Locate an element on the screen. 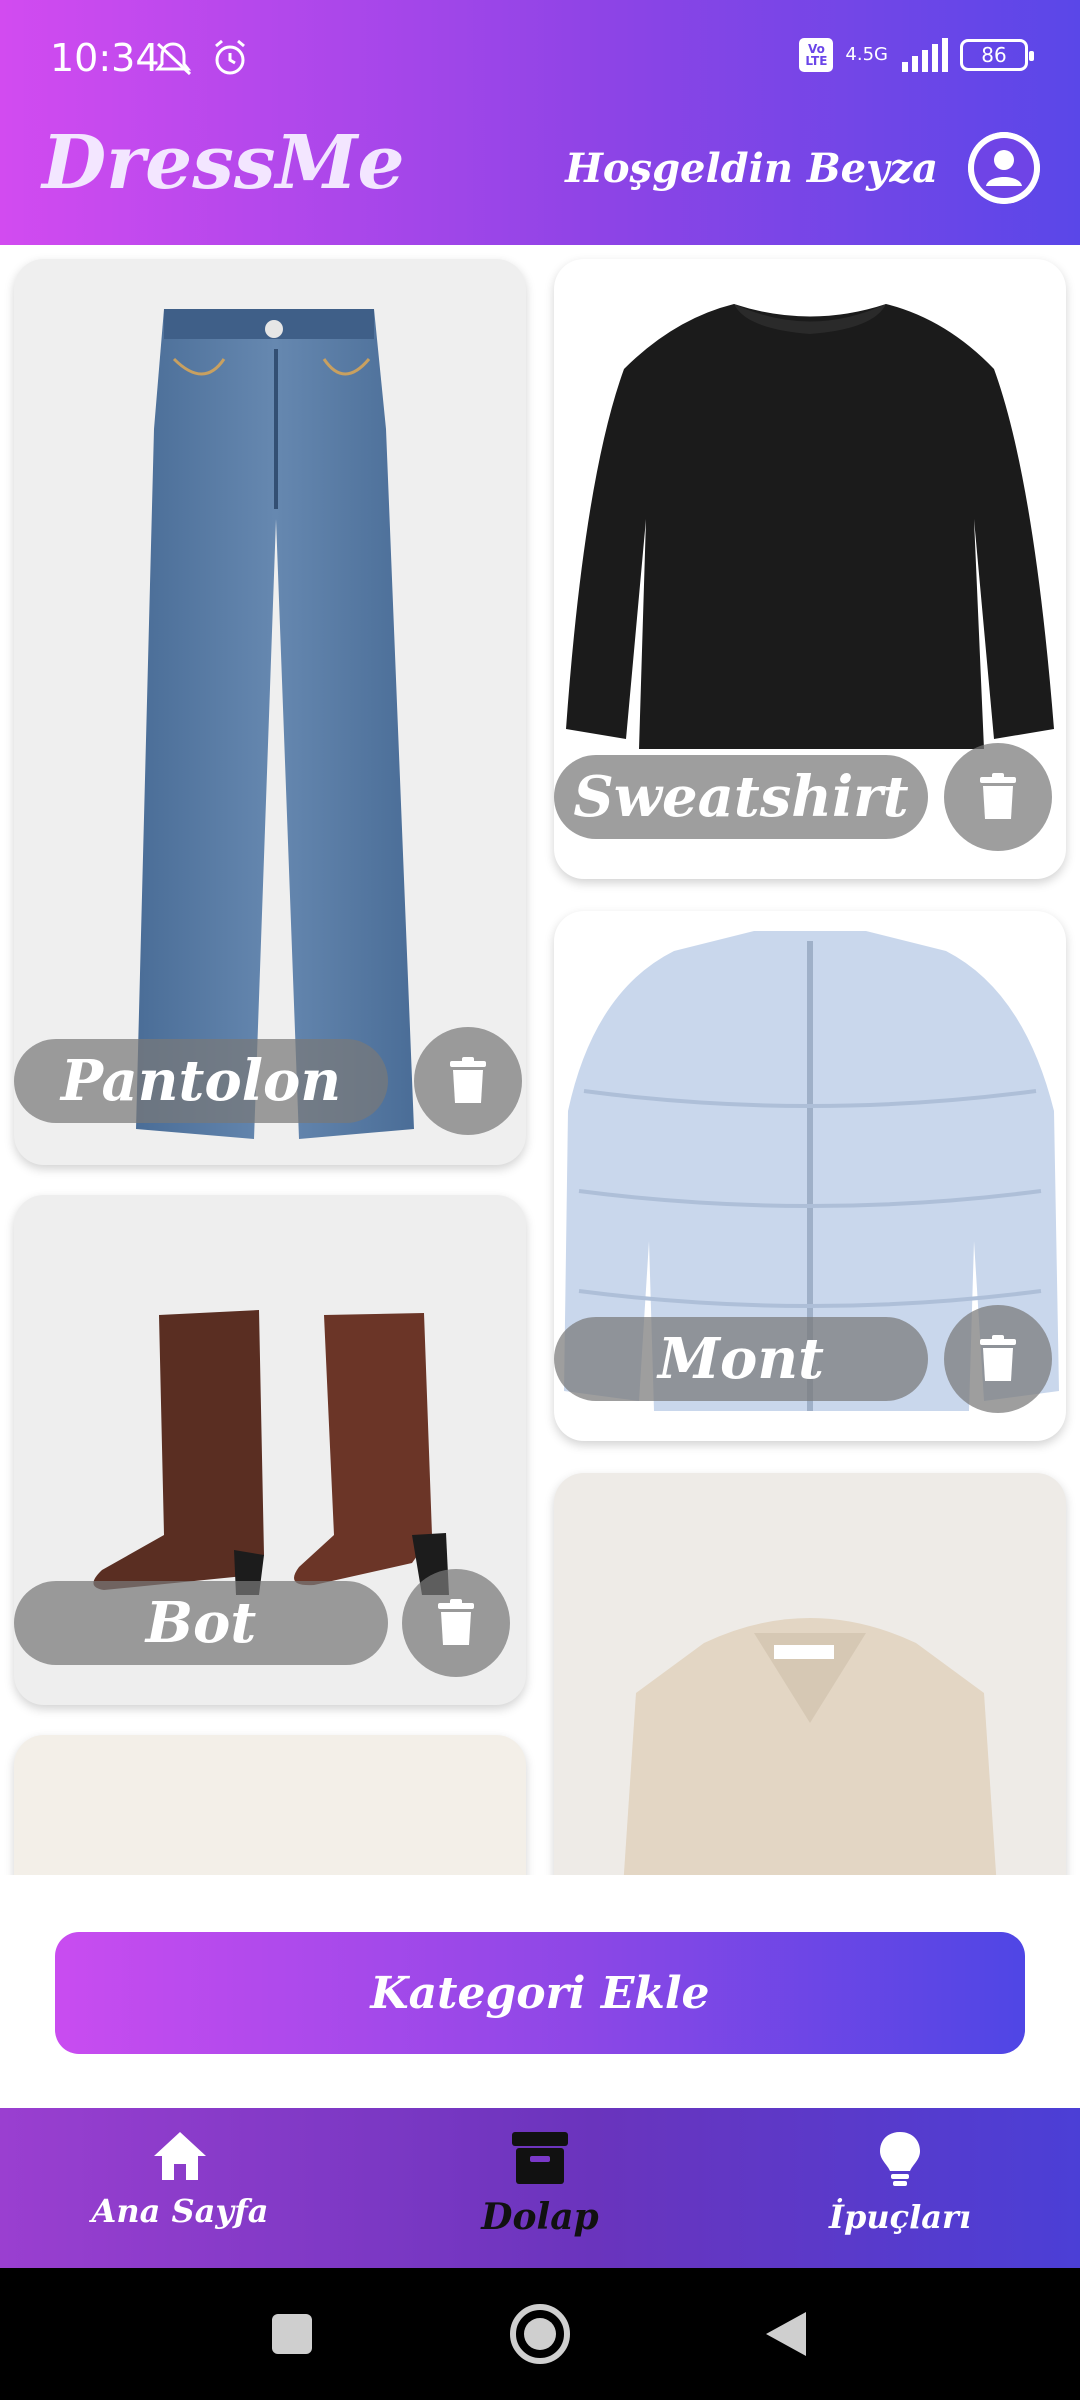 The image size is (1080, 2400). volte-icon: Vo LTE is located at coordinates (816, 55).